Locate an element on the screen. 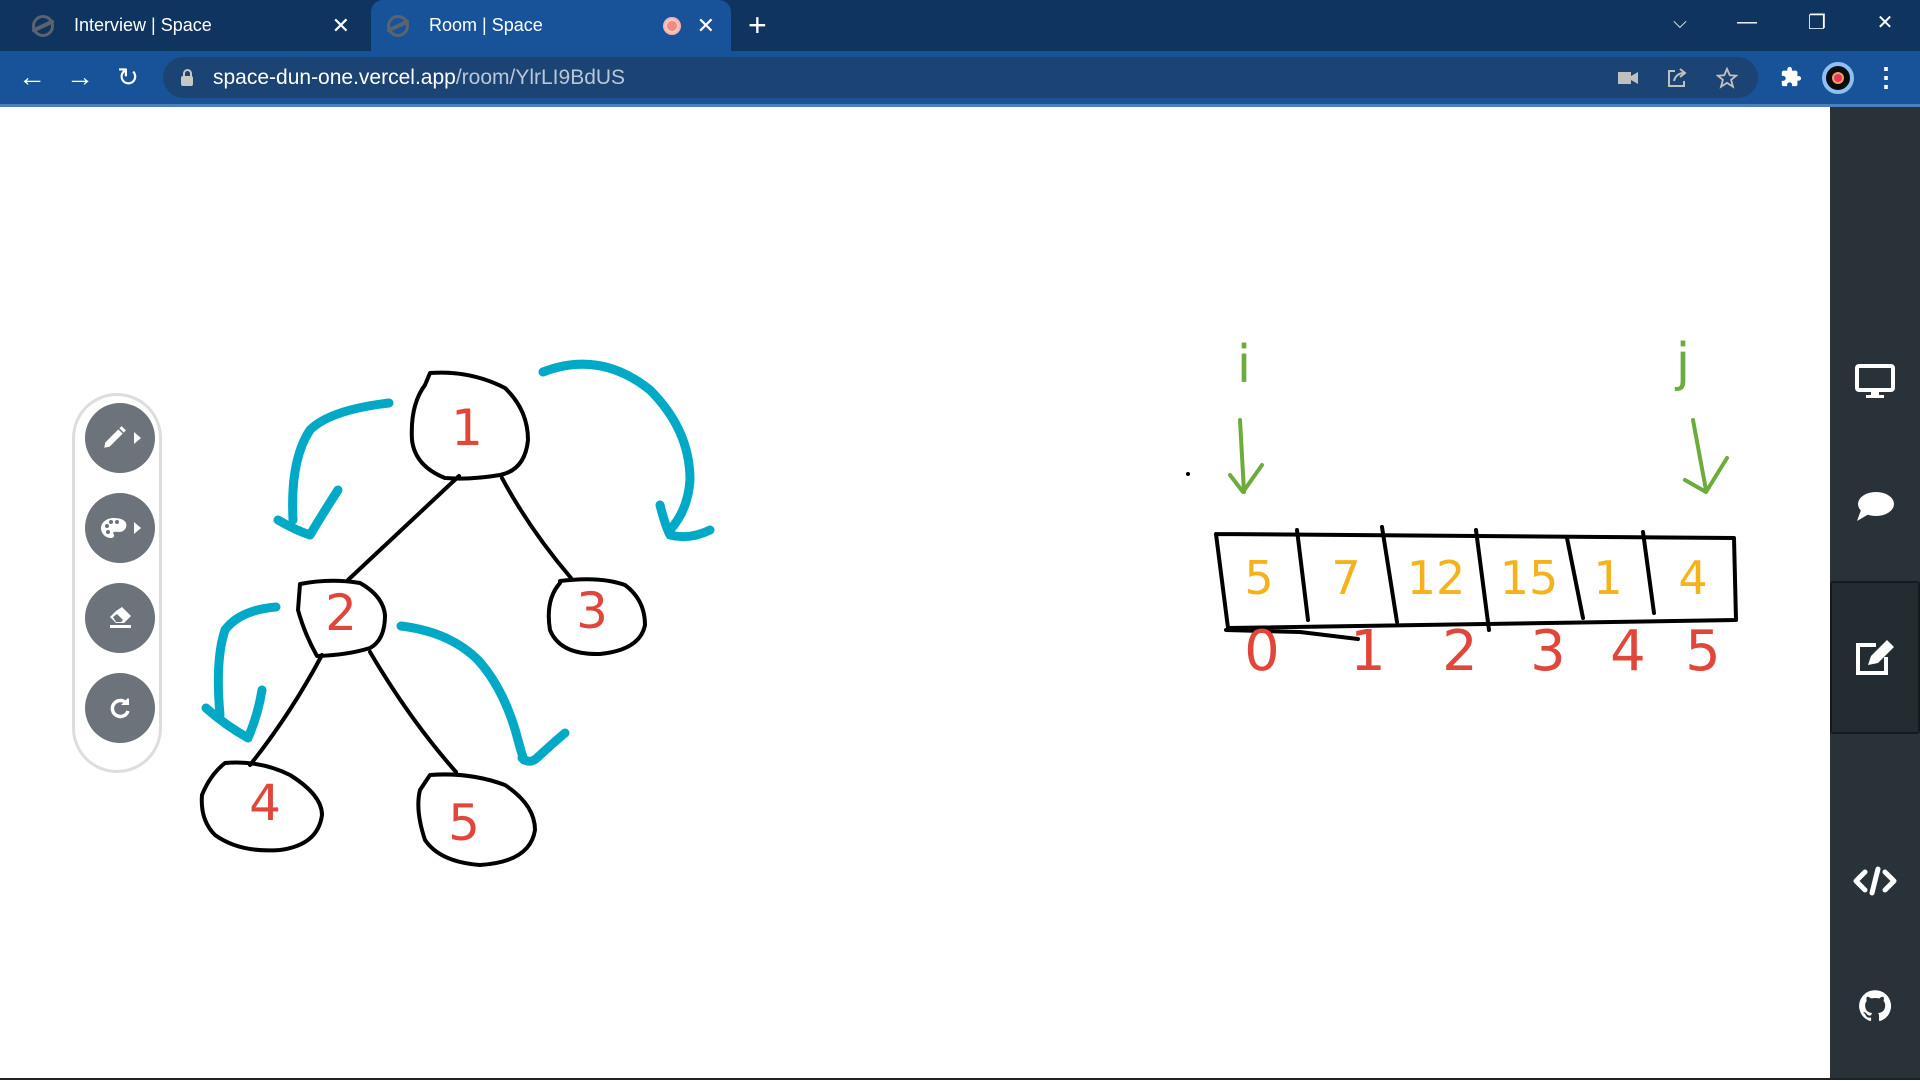  sidebar-item-github is located at coordinates (1875, 1006).